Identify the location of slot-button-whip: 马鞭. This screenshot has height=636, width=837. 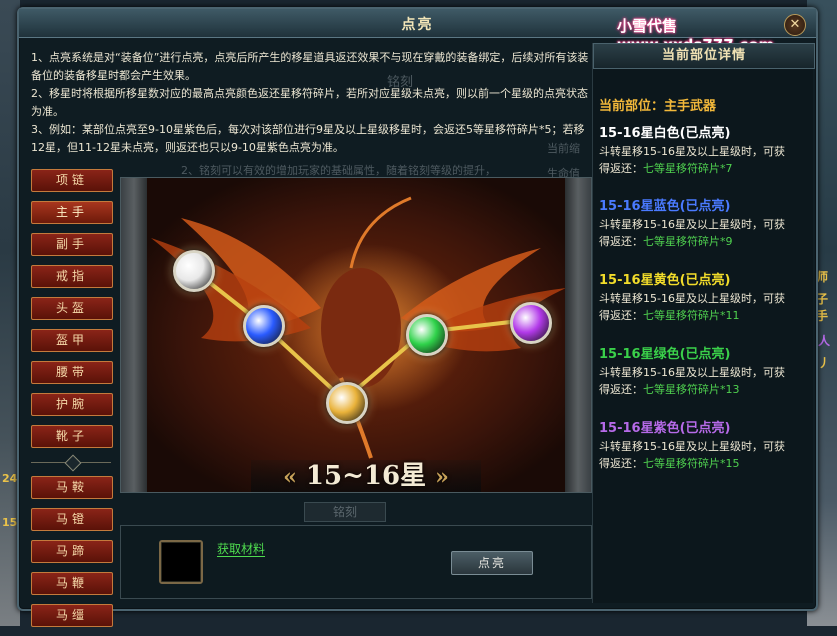
(72, 583).